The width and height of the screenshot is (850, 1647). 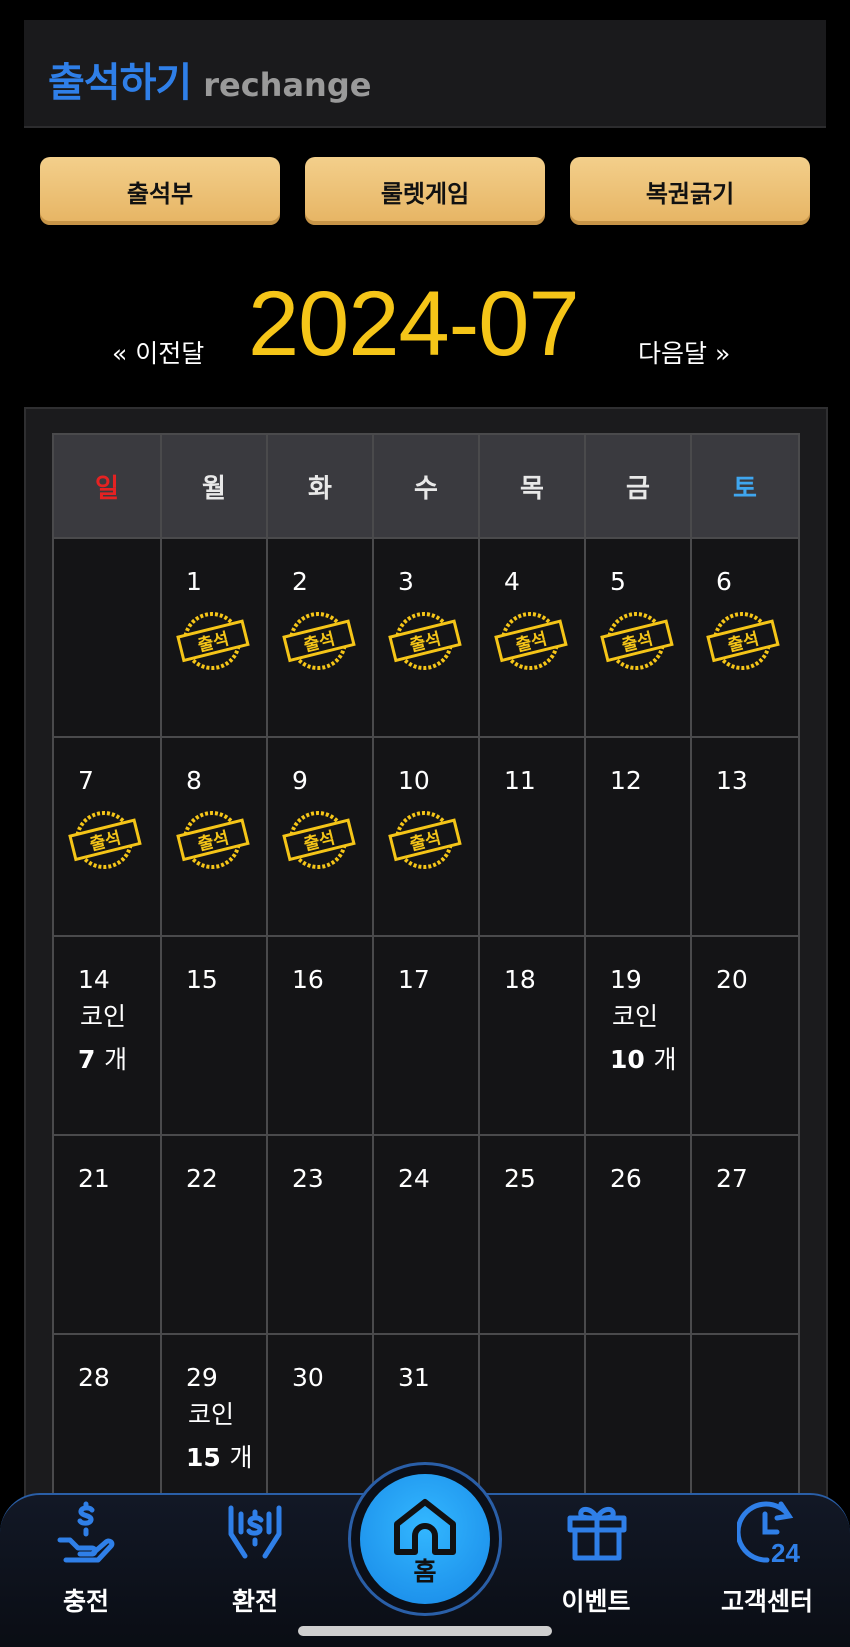 What do you see at coordinates (414, 1377) in the screenshot?
I see `day-number: 31` at bounding box center [414, 1377].